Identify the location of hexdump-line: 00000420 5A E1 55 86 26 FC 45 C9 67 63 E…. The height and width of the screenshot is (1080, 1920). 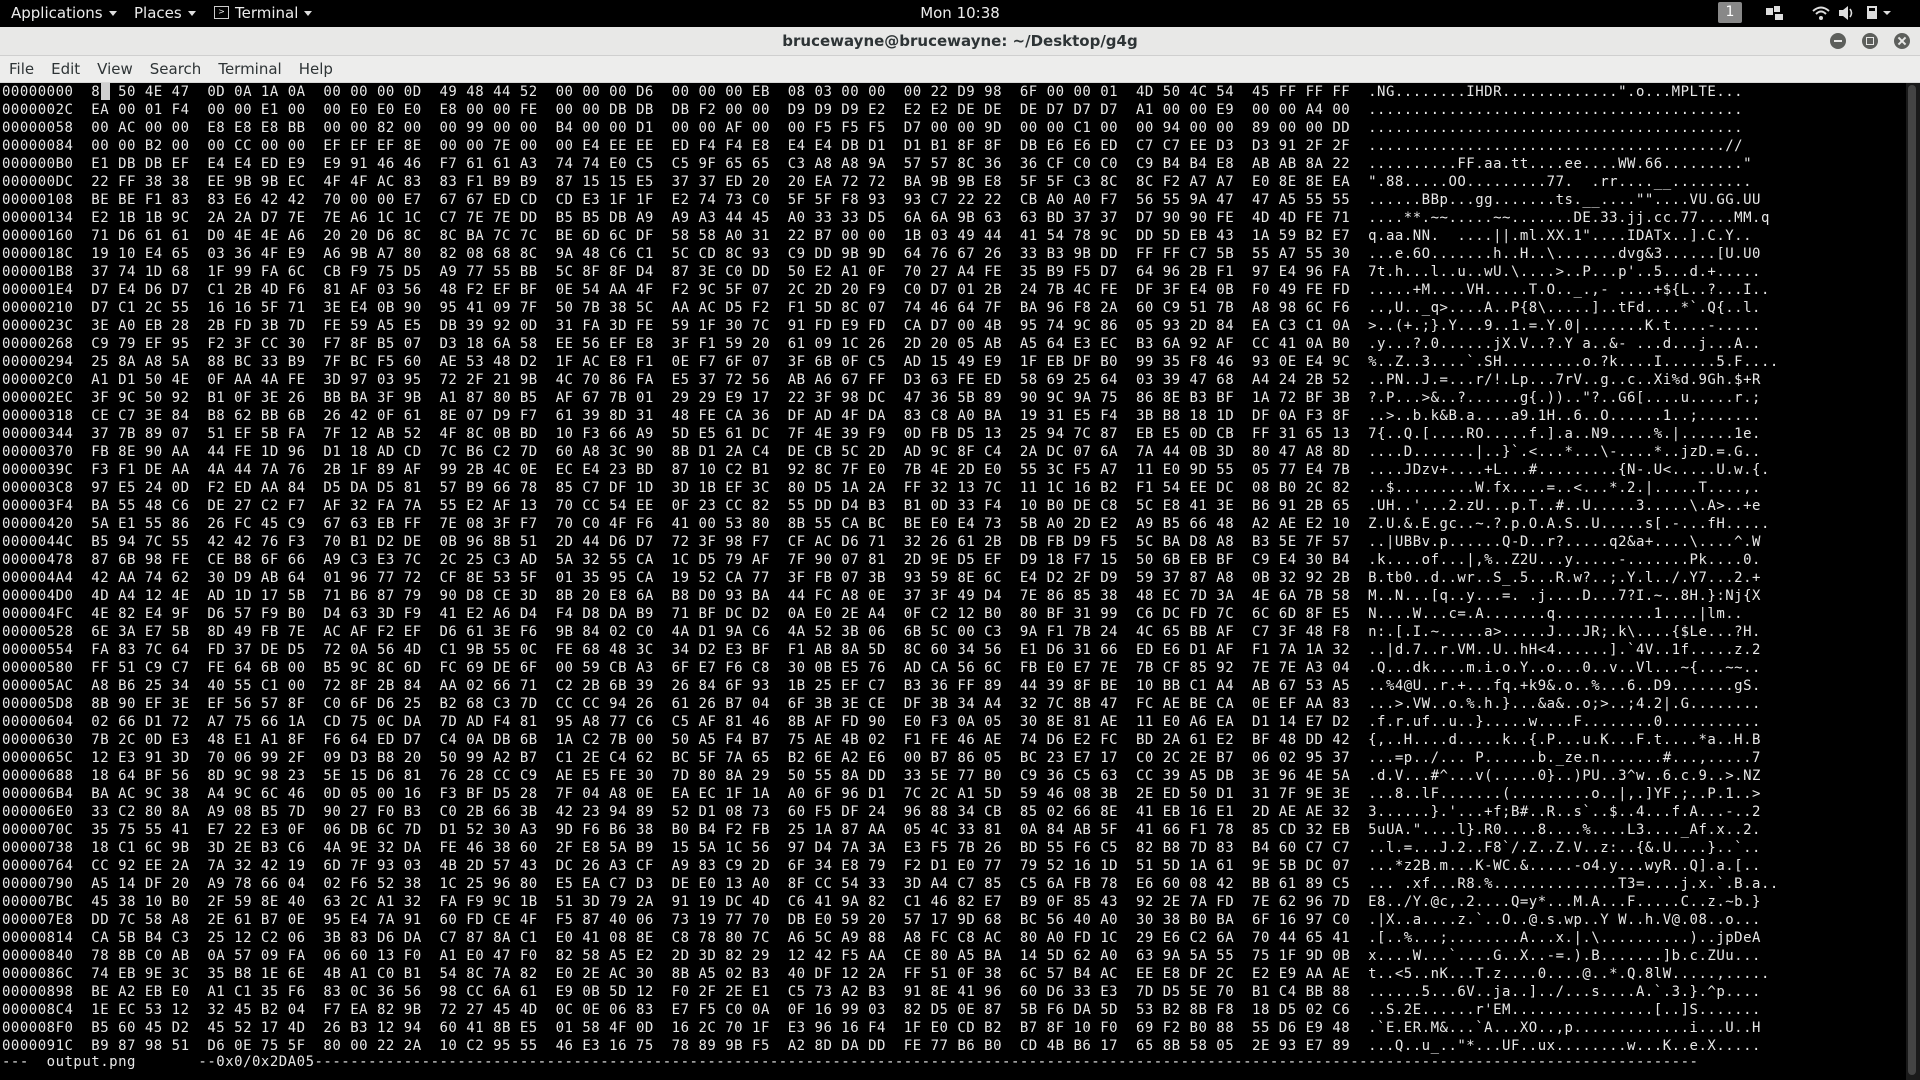
(886, 524).